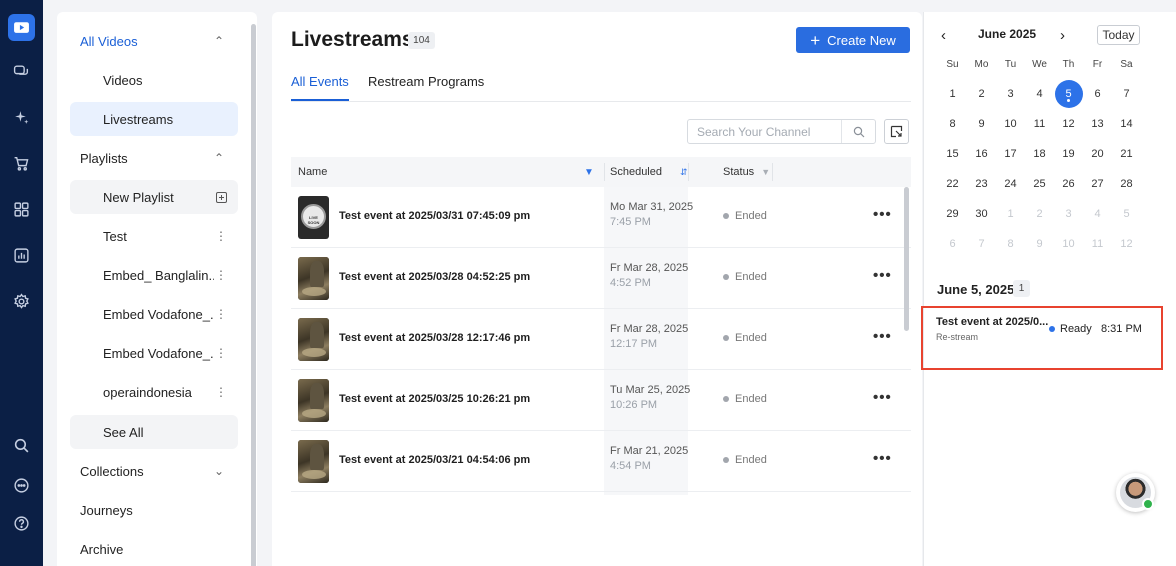 This screenshot has width=1176, height=566. I want to click on next-month-icon: ›, so click(1062, 35).